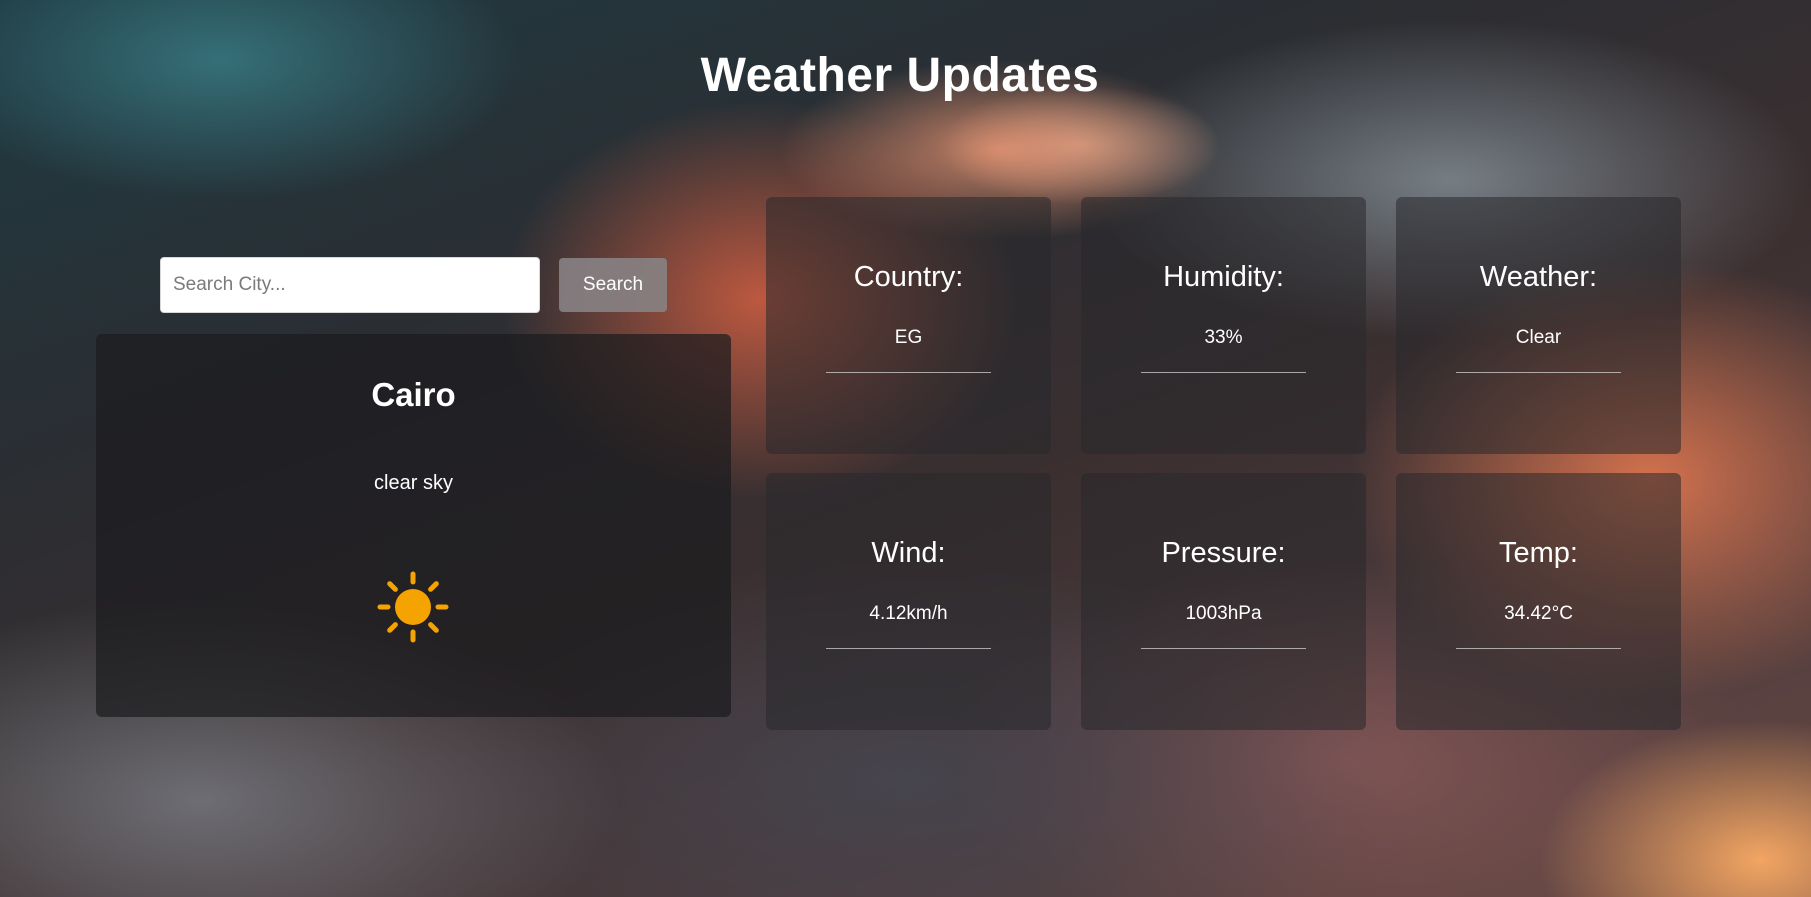 The image size is (1811, 897). What do you see at coordinates (908, 601) in the screenshot?
I see `wind-card: Wind: 4.12km/h` at bounding box center [908, 601].